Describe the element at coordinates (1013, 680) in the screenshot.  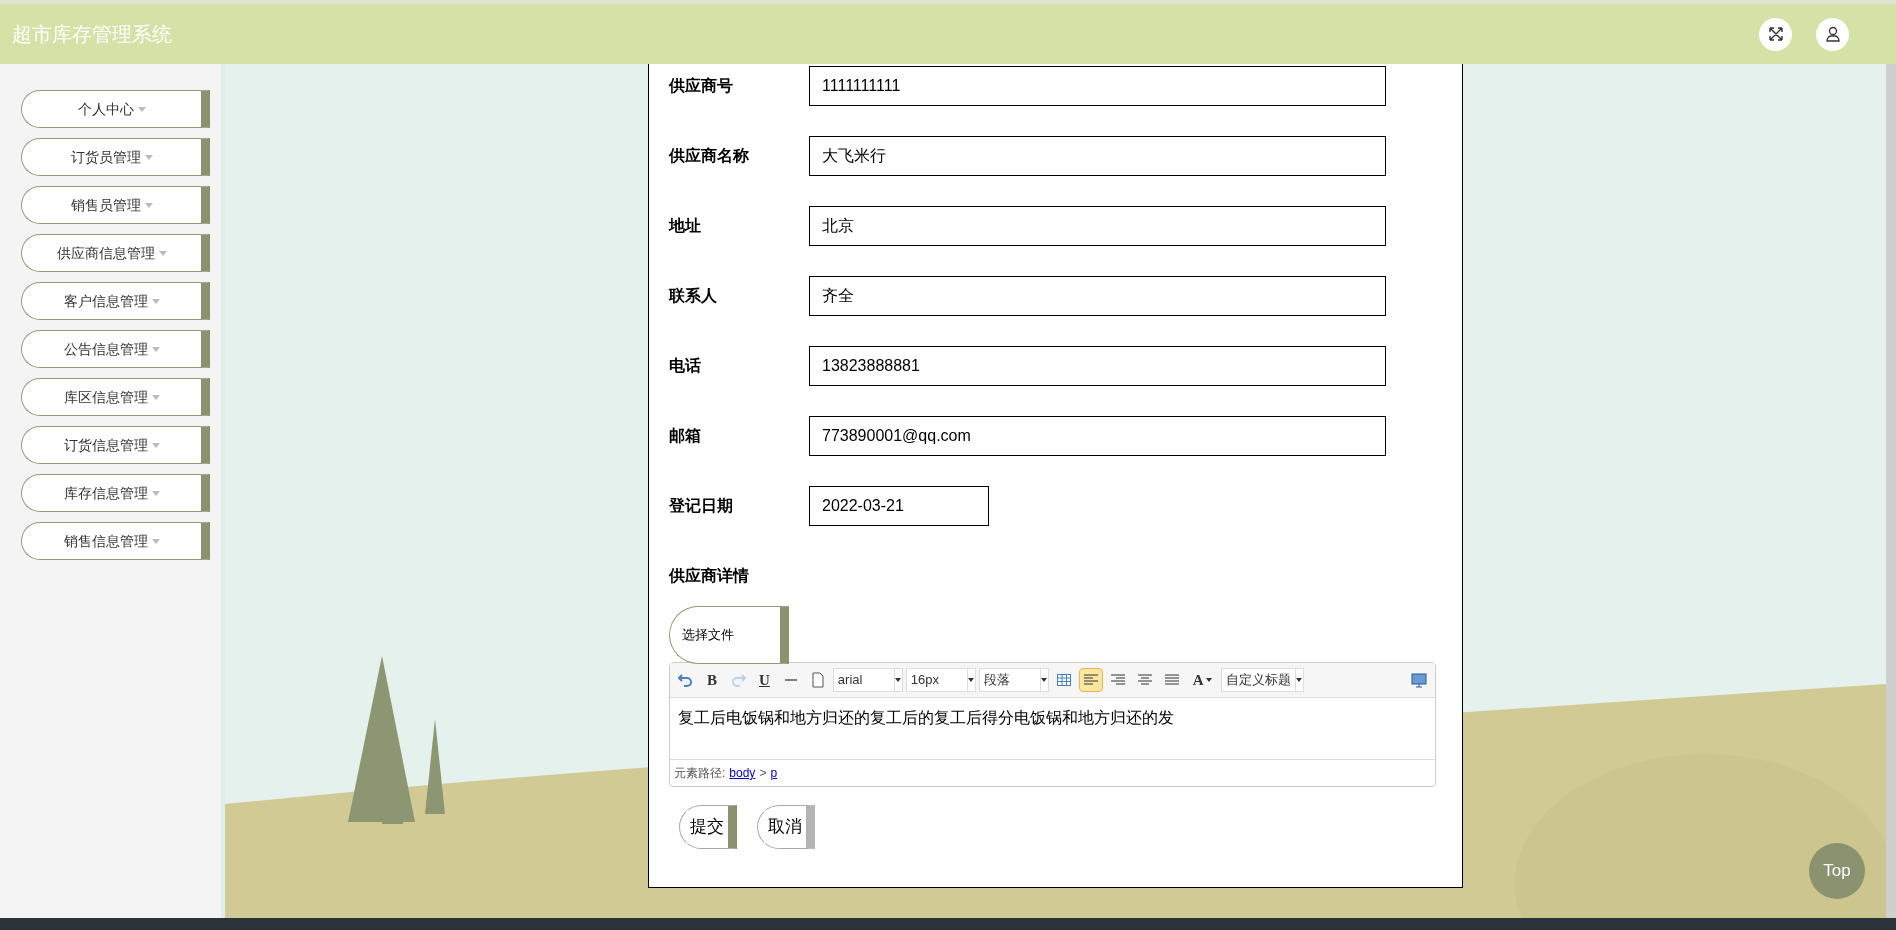
I see `toolbar-dropdown: 段落` at that location.